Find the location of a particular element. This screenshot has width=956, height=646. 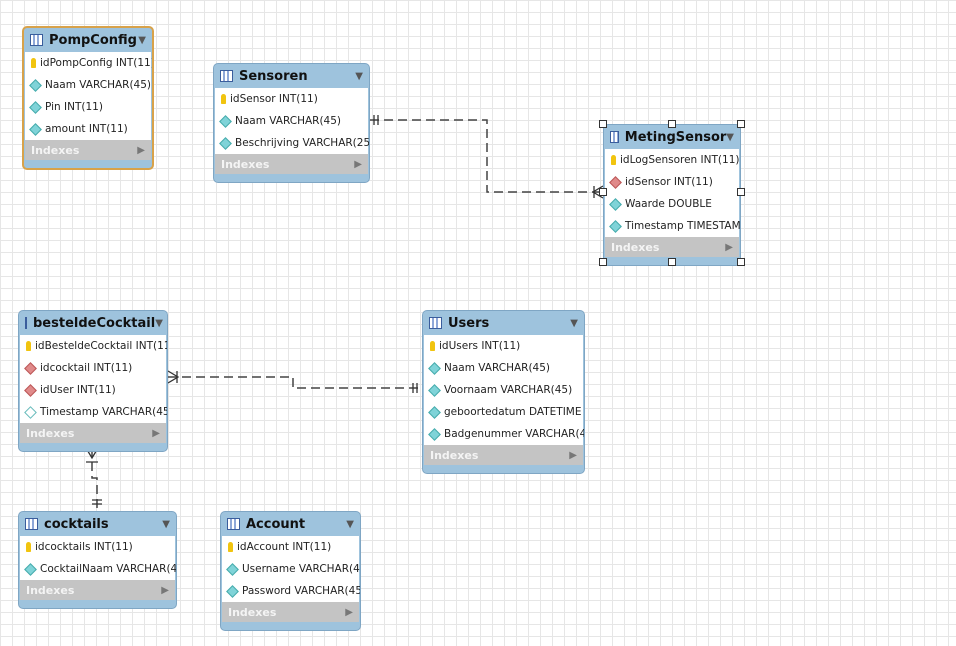

table-header: Sensoren ▼ is located at coordinates (291, 76).